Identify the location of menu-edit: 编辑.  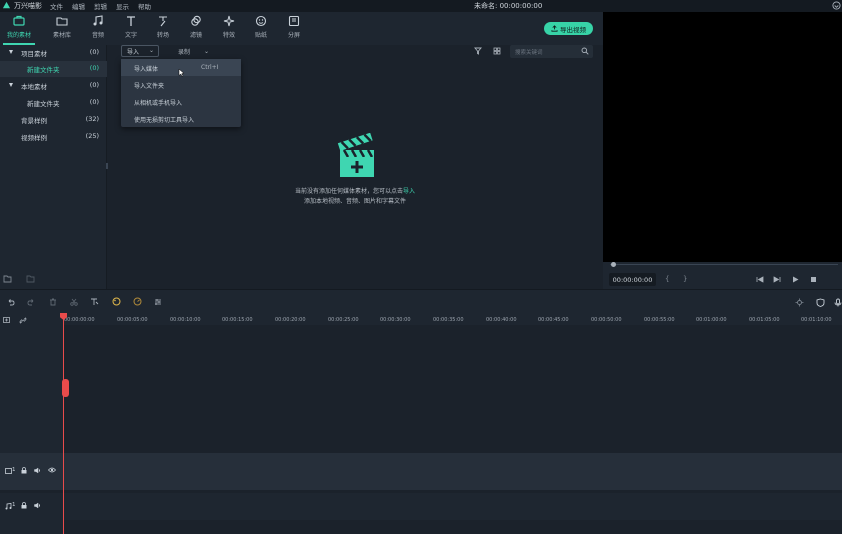
(78, 6).